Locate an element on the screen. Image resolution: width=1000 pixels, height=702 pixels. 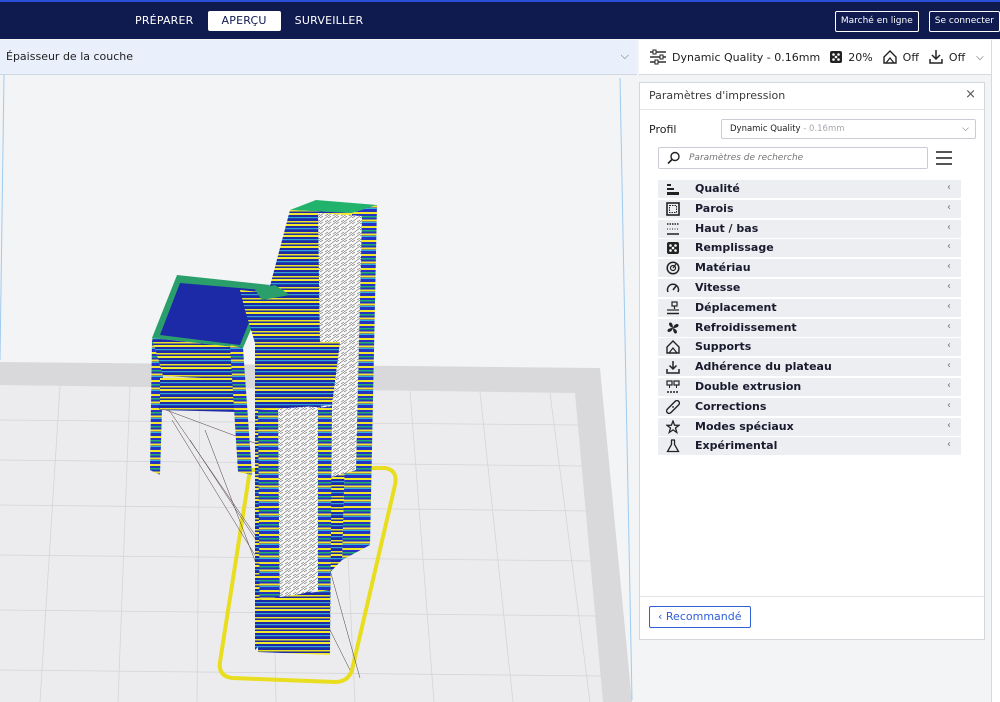
category-support: Supports ‹ is located at coordinates (809, 347).